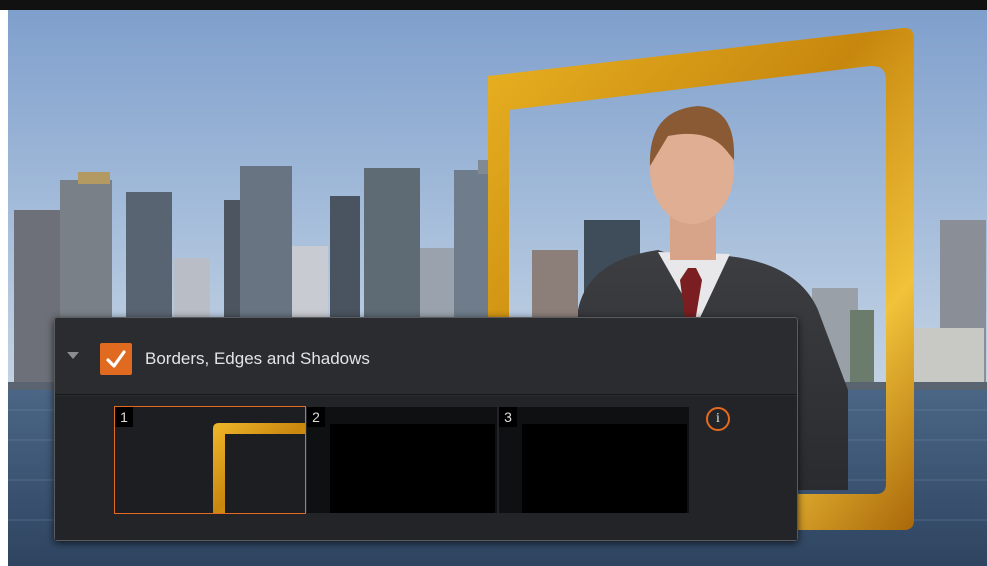  I want to click on preset-slot-1: 1, so click(210, 460).